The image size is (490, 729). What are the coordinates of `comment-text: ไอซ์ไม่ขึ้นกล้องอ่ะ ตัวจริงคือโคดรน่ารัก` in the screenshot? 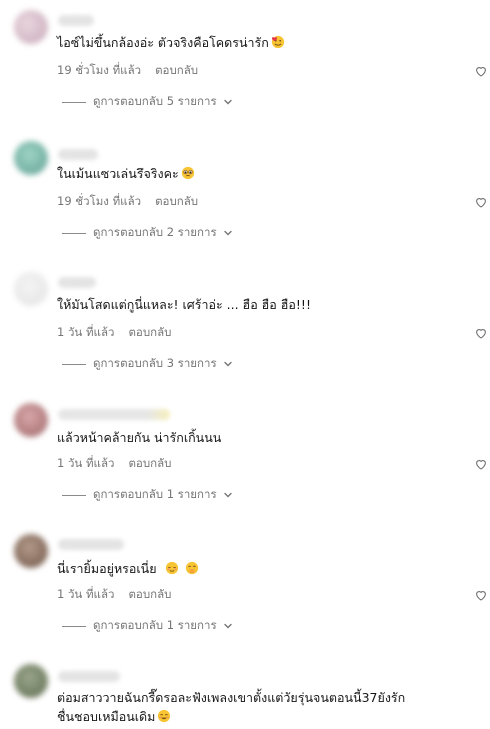 It's located at (263, 42).